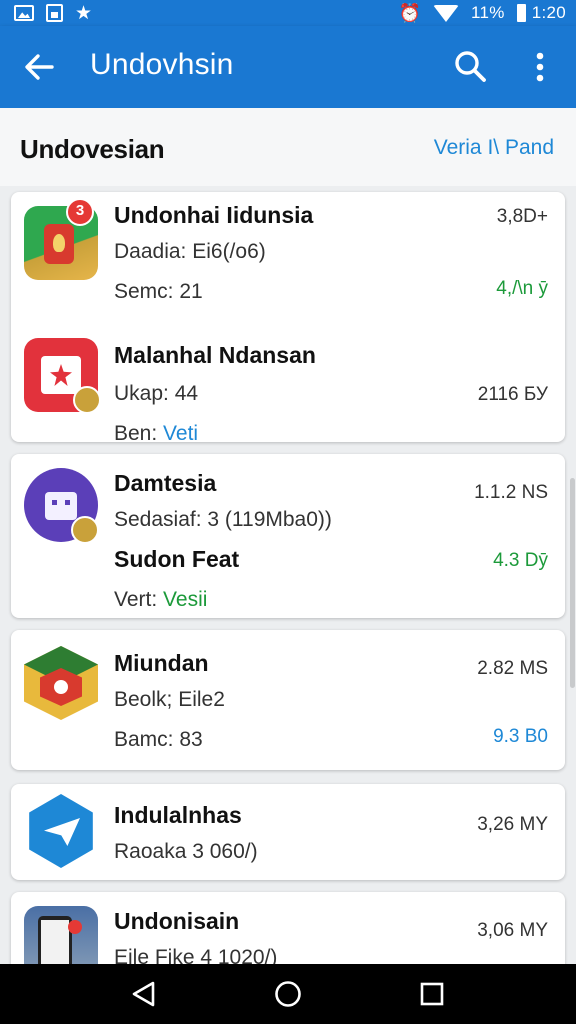  What do you see at coordinates (165, 483) in the screenshot?
I see `app-name: Damtesia` at bounding box center [165, 483].